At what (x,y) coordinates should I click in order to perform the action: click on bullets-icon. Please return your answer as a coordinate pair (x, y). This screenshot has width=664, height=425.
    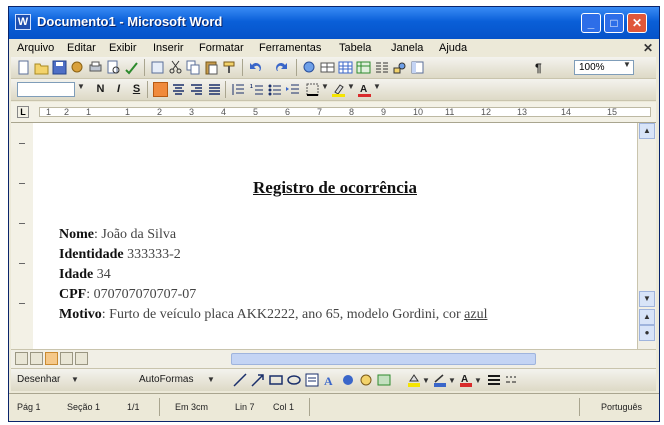
    Looking at the image, I should click on (274, 89).